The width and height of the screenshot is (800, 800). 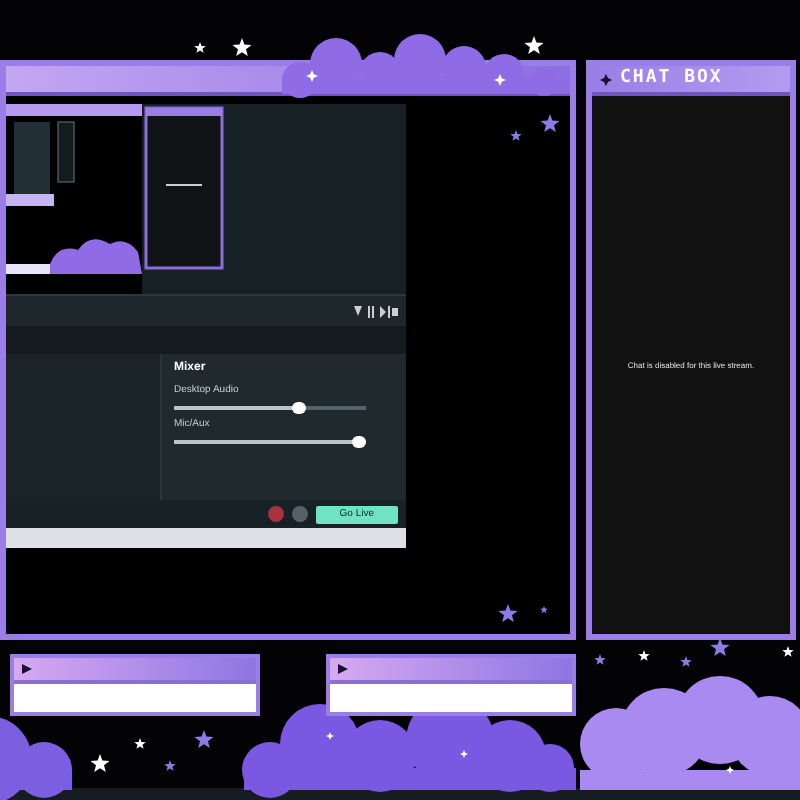 I want to click on cloud-drawing, so click(x=36, y=758).